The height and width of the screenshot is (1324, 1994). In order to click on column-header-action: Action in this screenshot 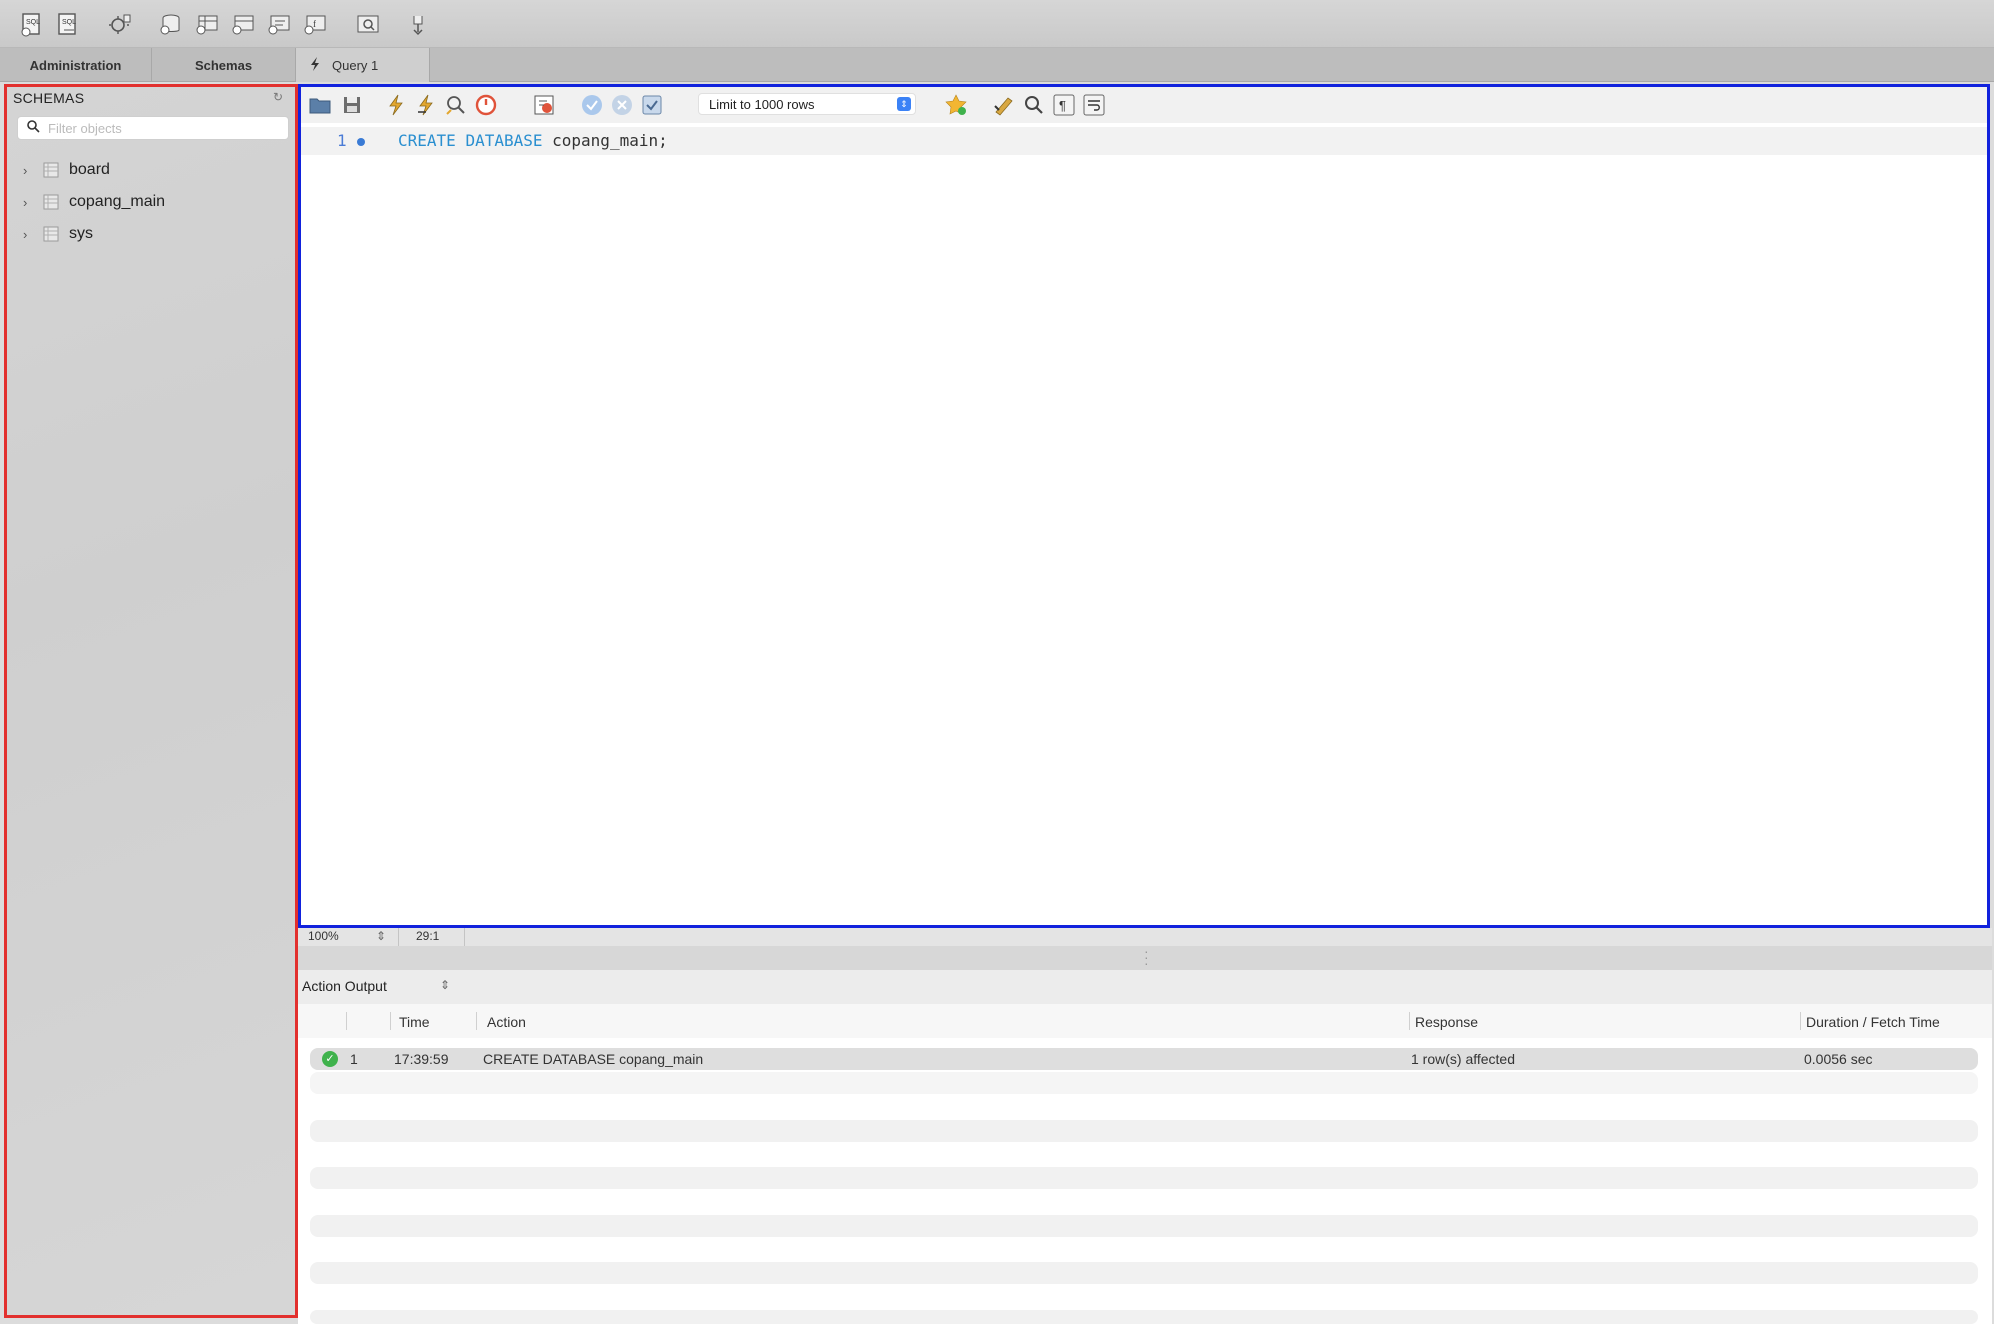, I will do `click(506, 1022)`.